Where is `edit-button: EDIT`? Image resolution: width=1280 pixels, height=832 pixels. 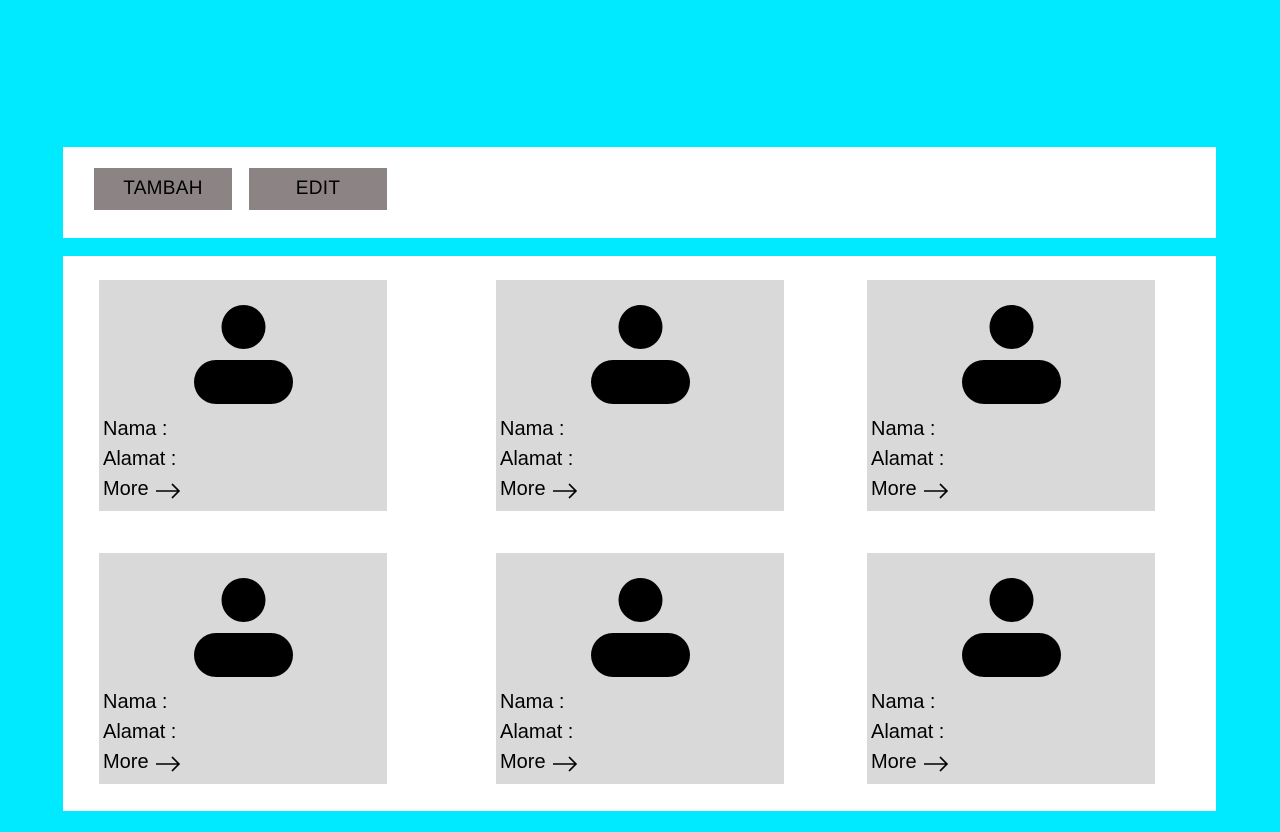 edit-button: EDIT is located at coordinates (318, 189).